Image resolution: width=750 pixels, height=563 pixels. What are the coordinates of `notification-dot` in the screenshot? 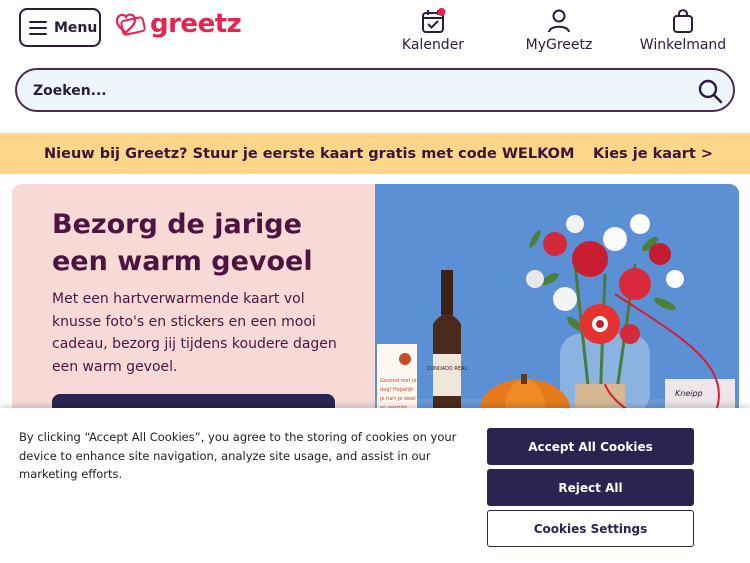 It's located at (441, 12).